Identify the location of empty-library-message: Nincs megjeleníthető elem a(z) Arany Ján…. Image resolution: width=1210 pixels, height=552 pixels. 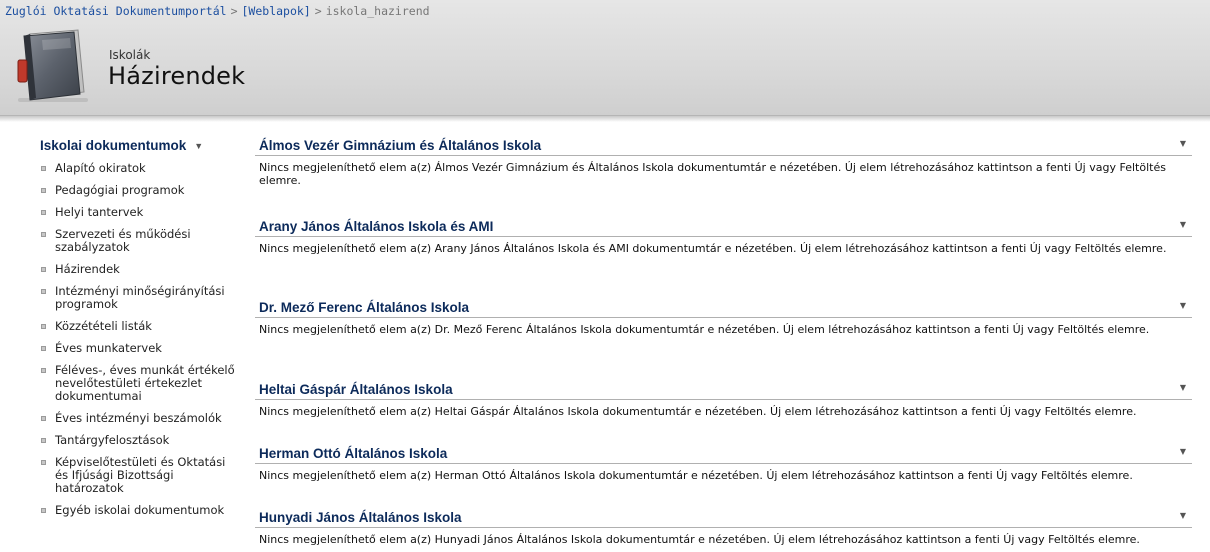
(713, 248).